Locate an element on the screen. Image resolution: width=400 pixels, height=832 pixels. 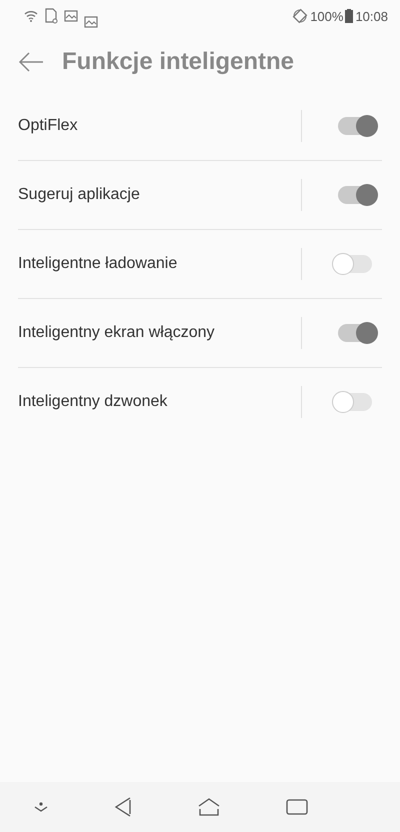
wifi-icon is located at coordinates (31, 16).